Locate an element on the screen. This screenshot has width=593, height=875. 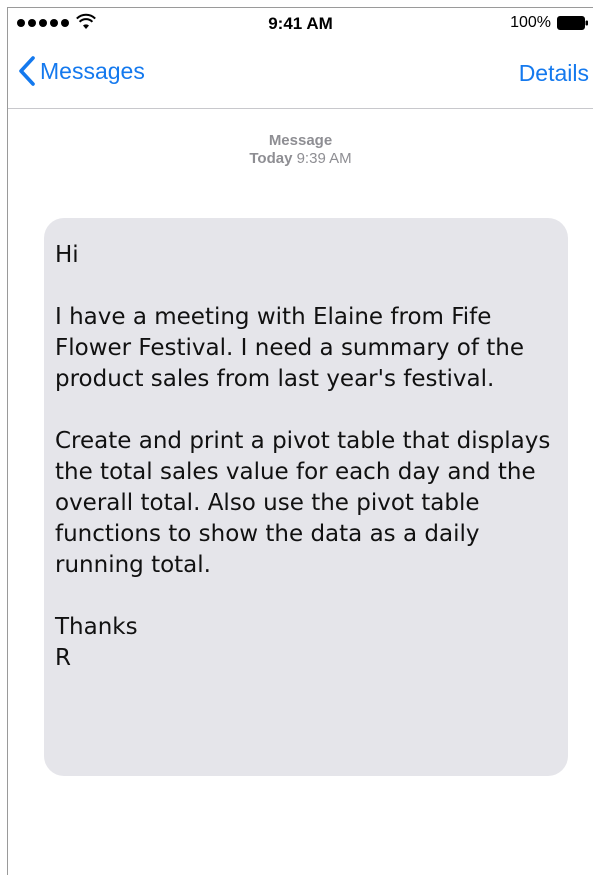
back-button: Messages is located at coordinates (81, 71).